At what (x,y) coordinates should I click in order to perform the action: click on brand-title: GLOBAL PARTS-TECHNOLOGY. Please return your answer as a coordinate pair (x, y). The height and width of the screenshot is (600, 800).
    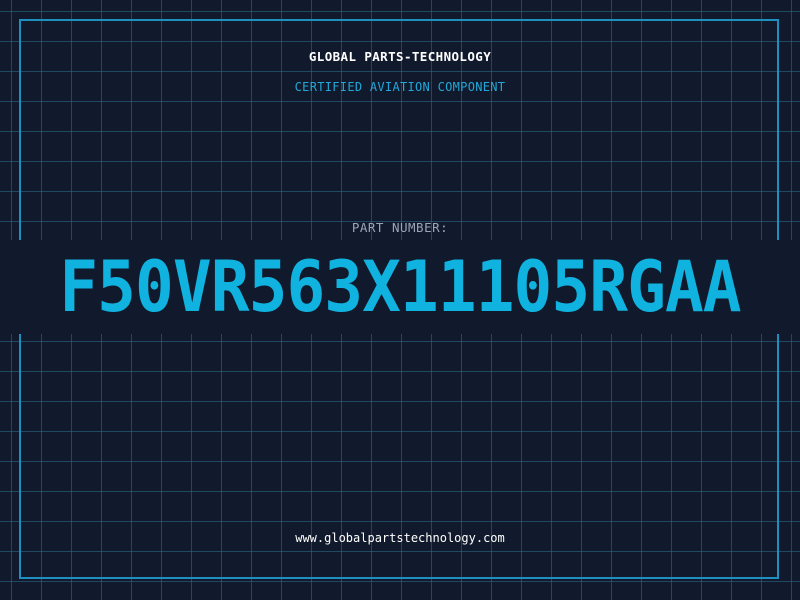
    Looking at the image, I should click on (400, 56).